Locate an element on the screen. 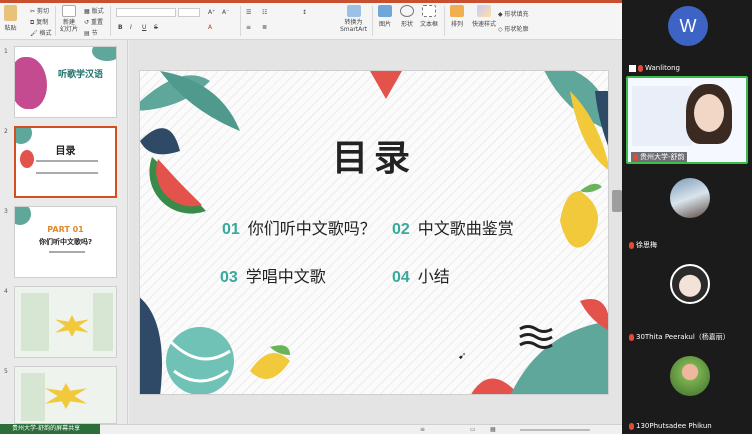 The image size is (752, 434). slide-thumbnail-2: 目录 is located at coordinates (65, 162).